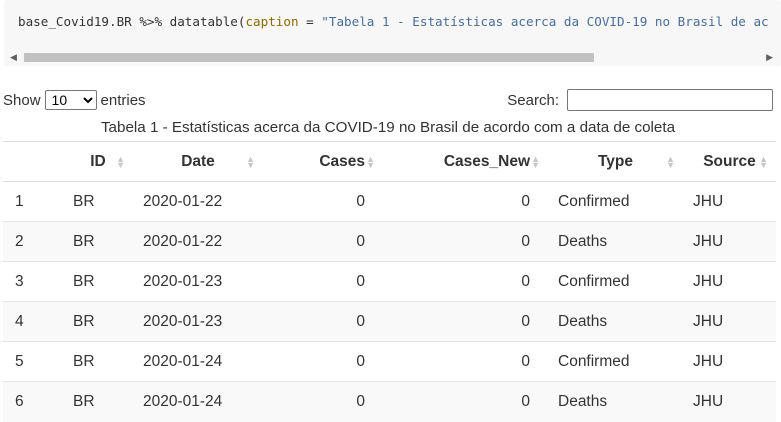 The image size is (781, 422). What do you see at coordinates (769, 57) in the screenshot?
I see `chevron-right-icon: ▶` at bounding box center [769, 57].